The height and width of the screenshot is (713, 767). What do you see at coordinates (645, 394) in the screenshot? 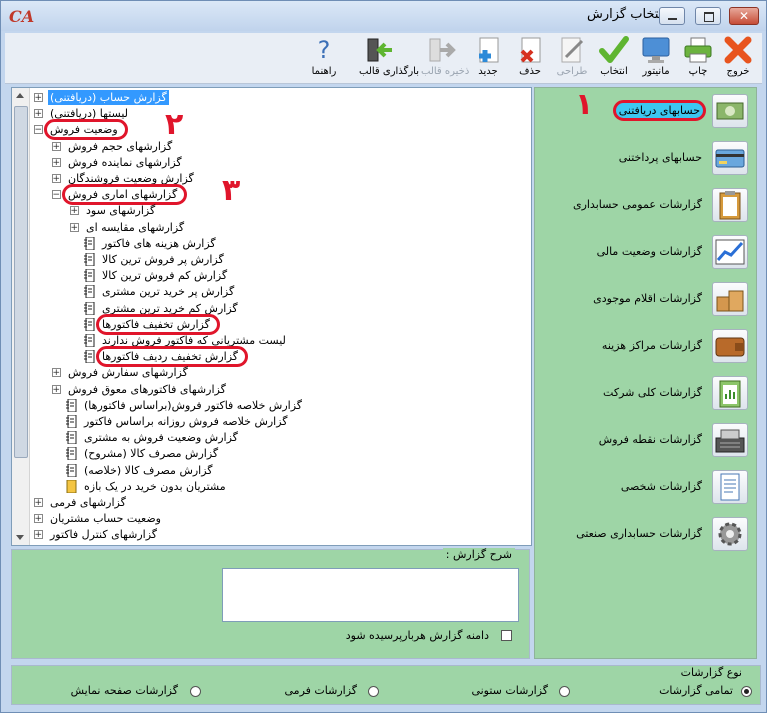
I see `category-c7: گزارشات کلی شرکت` at bounding box center [645, 394].